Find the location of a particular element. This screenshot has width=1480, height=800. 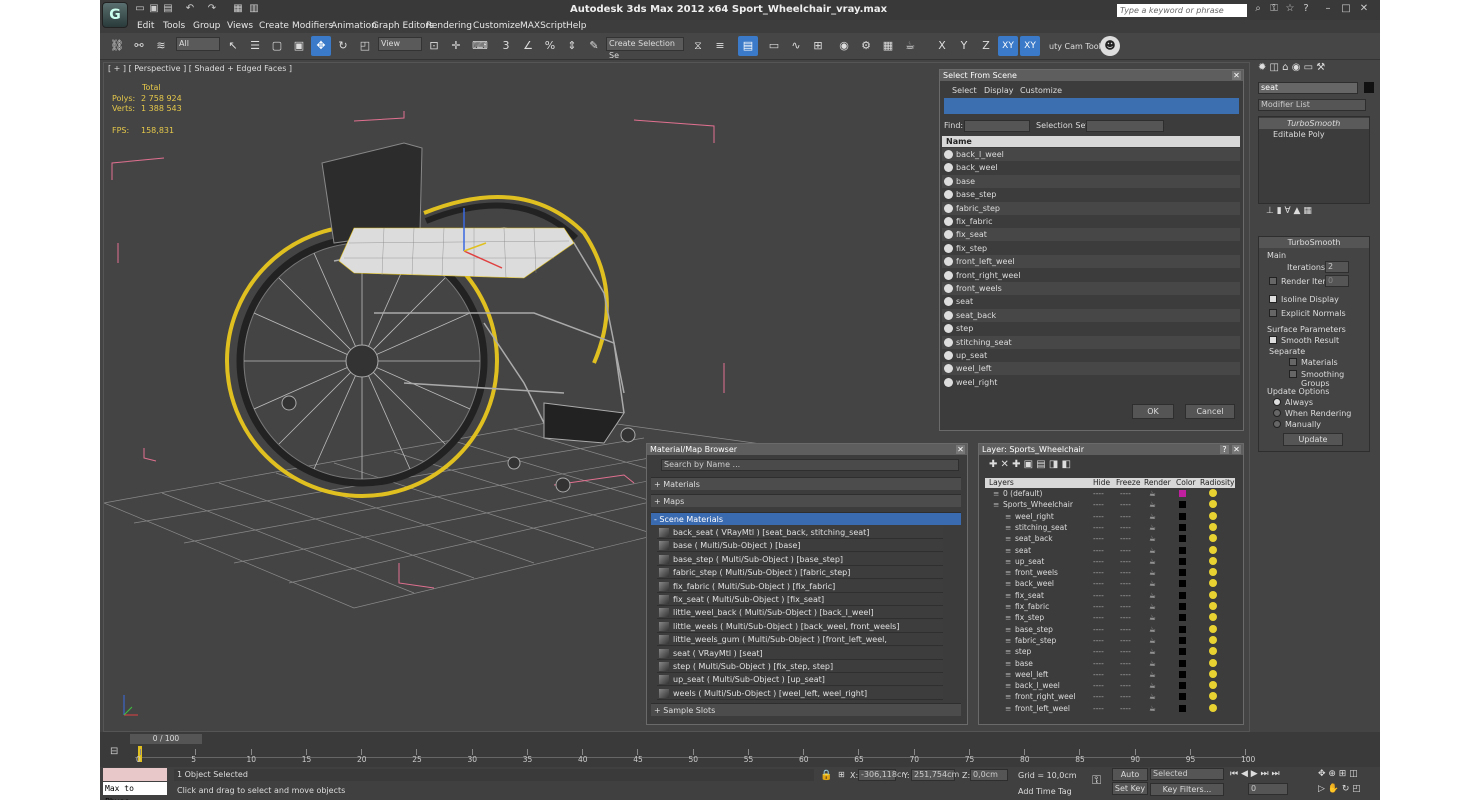

layer-toolbar: ✚ ✕ ✚ ▣ ▤ ◨ ◧ is located at coordinates (1049, 466).